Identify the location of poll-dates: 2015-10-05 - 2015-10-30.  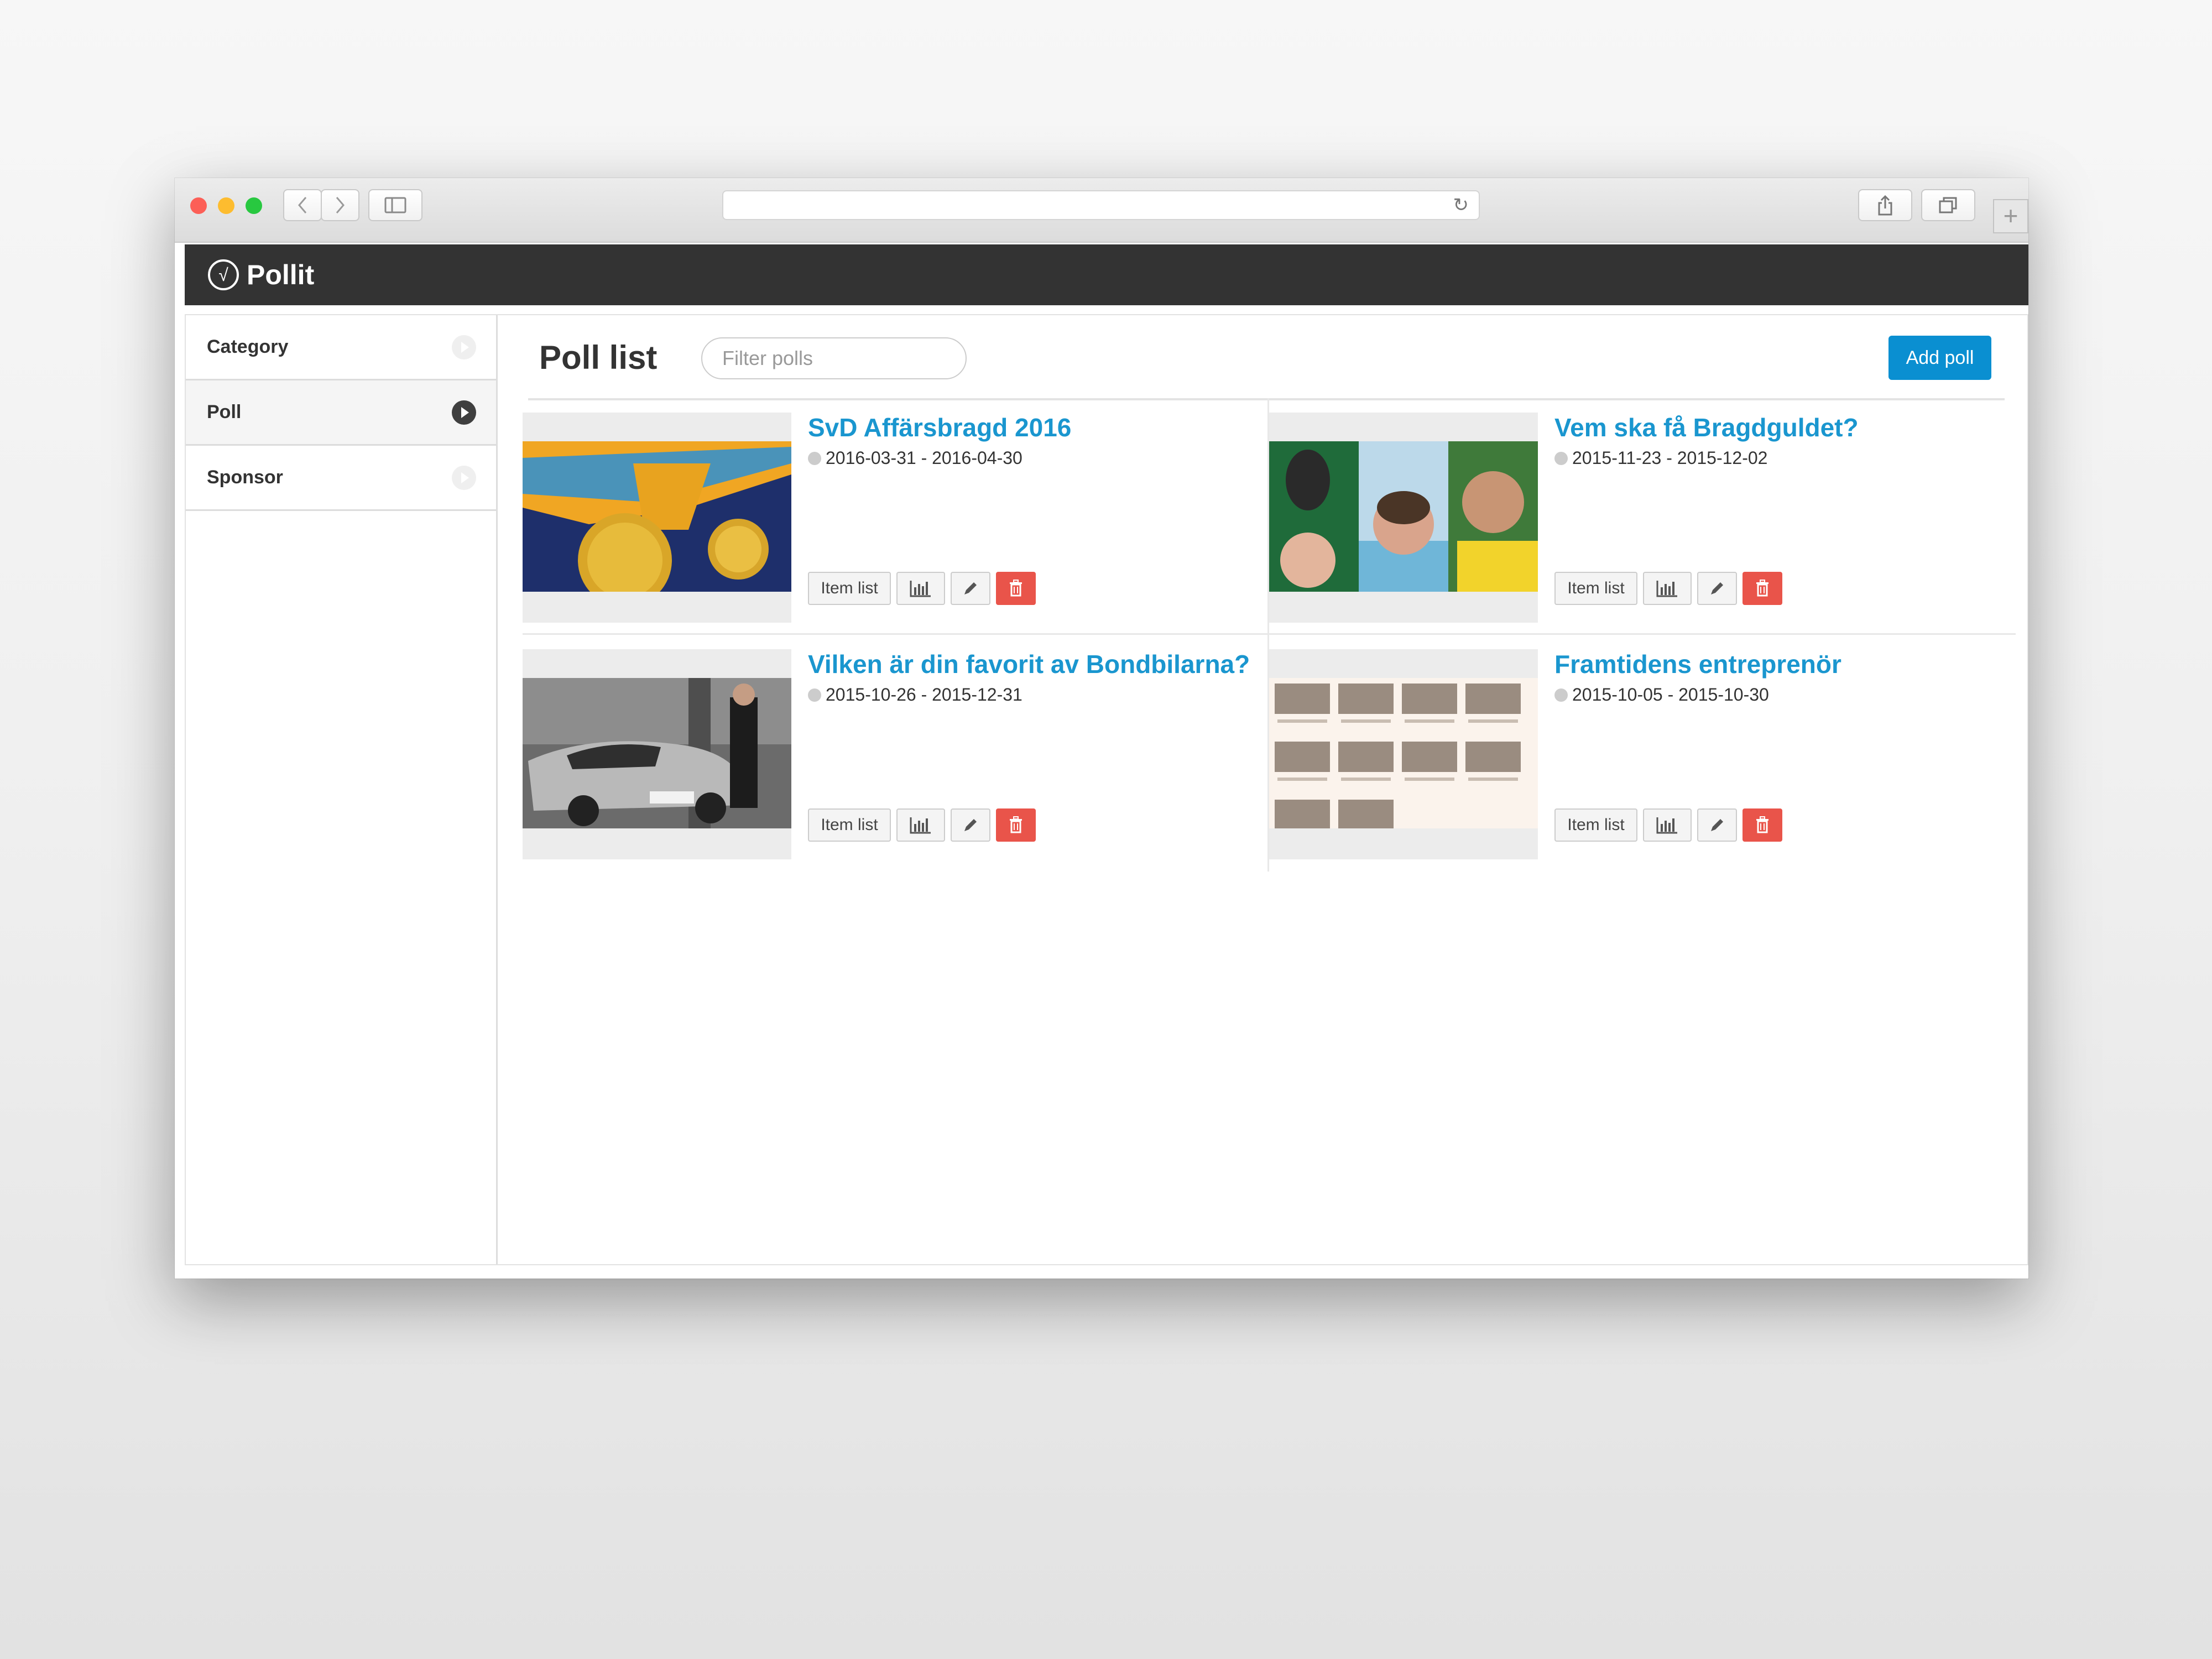
(1662, 695).